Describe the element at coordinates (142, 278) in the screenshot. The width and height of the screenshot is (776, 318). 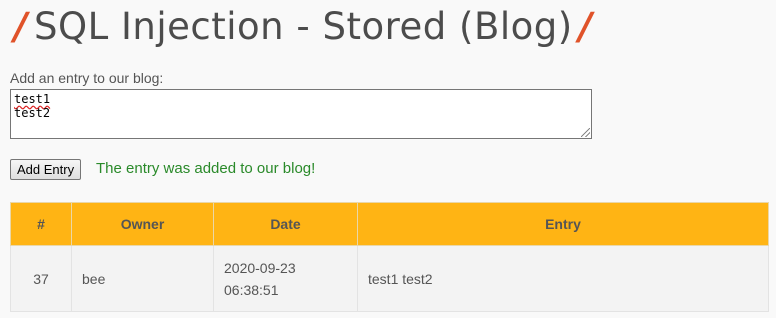
I see `cell-owner: bee` at that location.